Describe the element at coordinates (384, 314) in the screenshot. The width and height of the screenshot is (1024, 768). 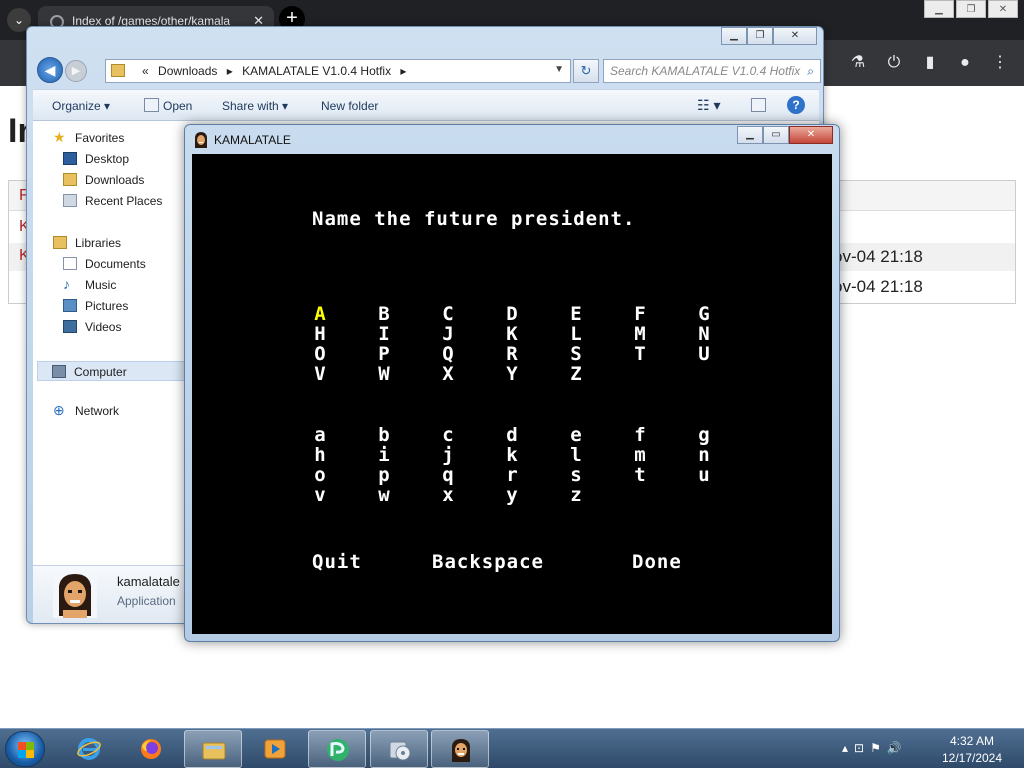
I see `letter-upper-b: B` at that location.